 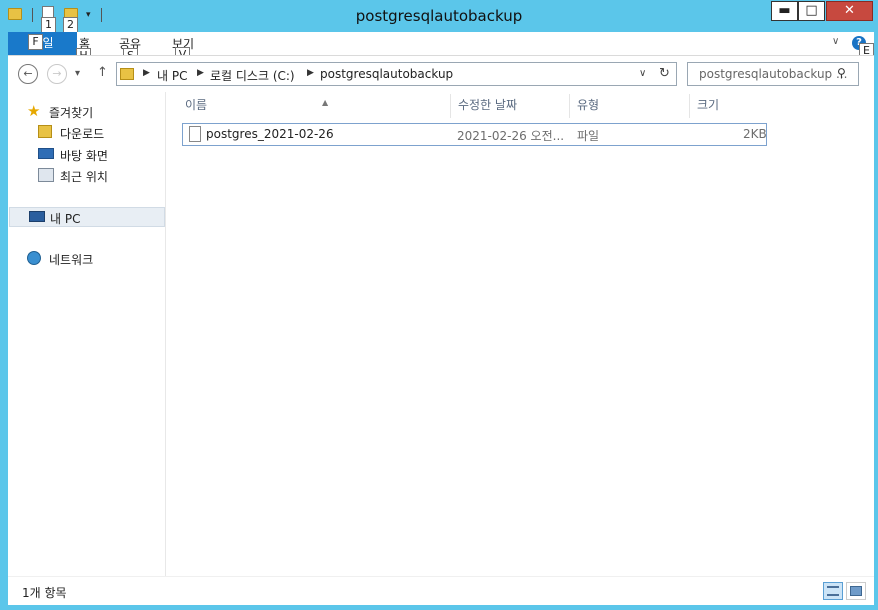 What do you see at coordinates (87, 217) in the screenshot?
I see `sidebar-item-this-pc: 내 PC` at bounding box center [87, 217].